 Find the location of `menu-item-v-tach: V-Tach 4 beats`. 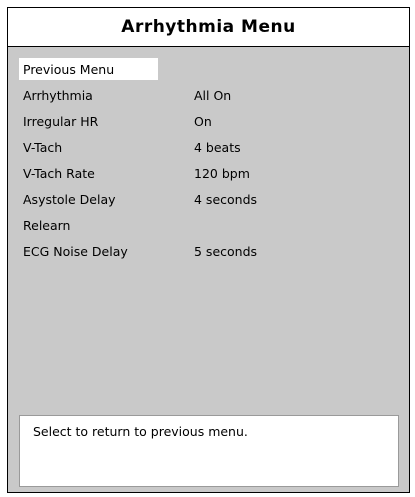

menu-item-v-tach: V-Tach 4 beats is located at coordinates (209, 147).